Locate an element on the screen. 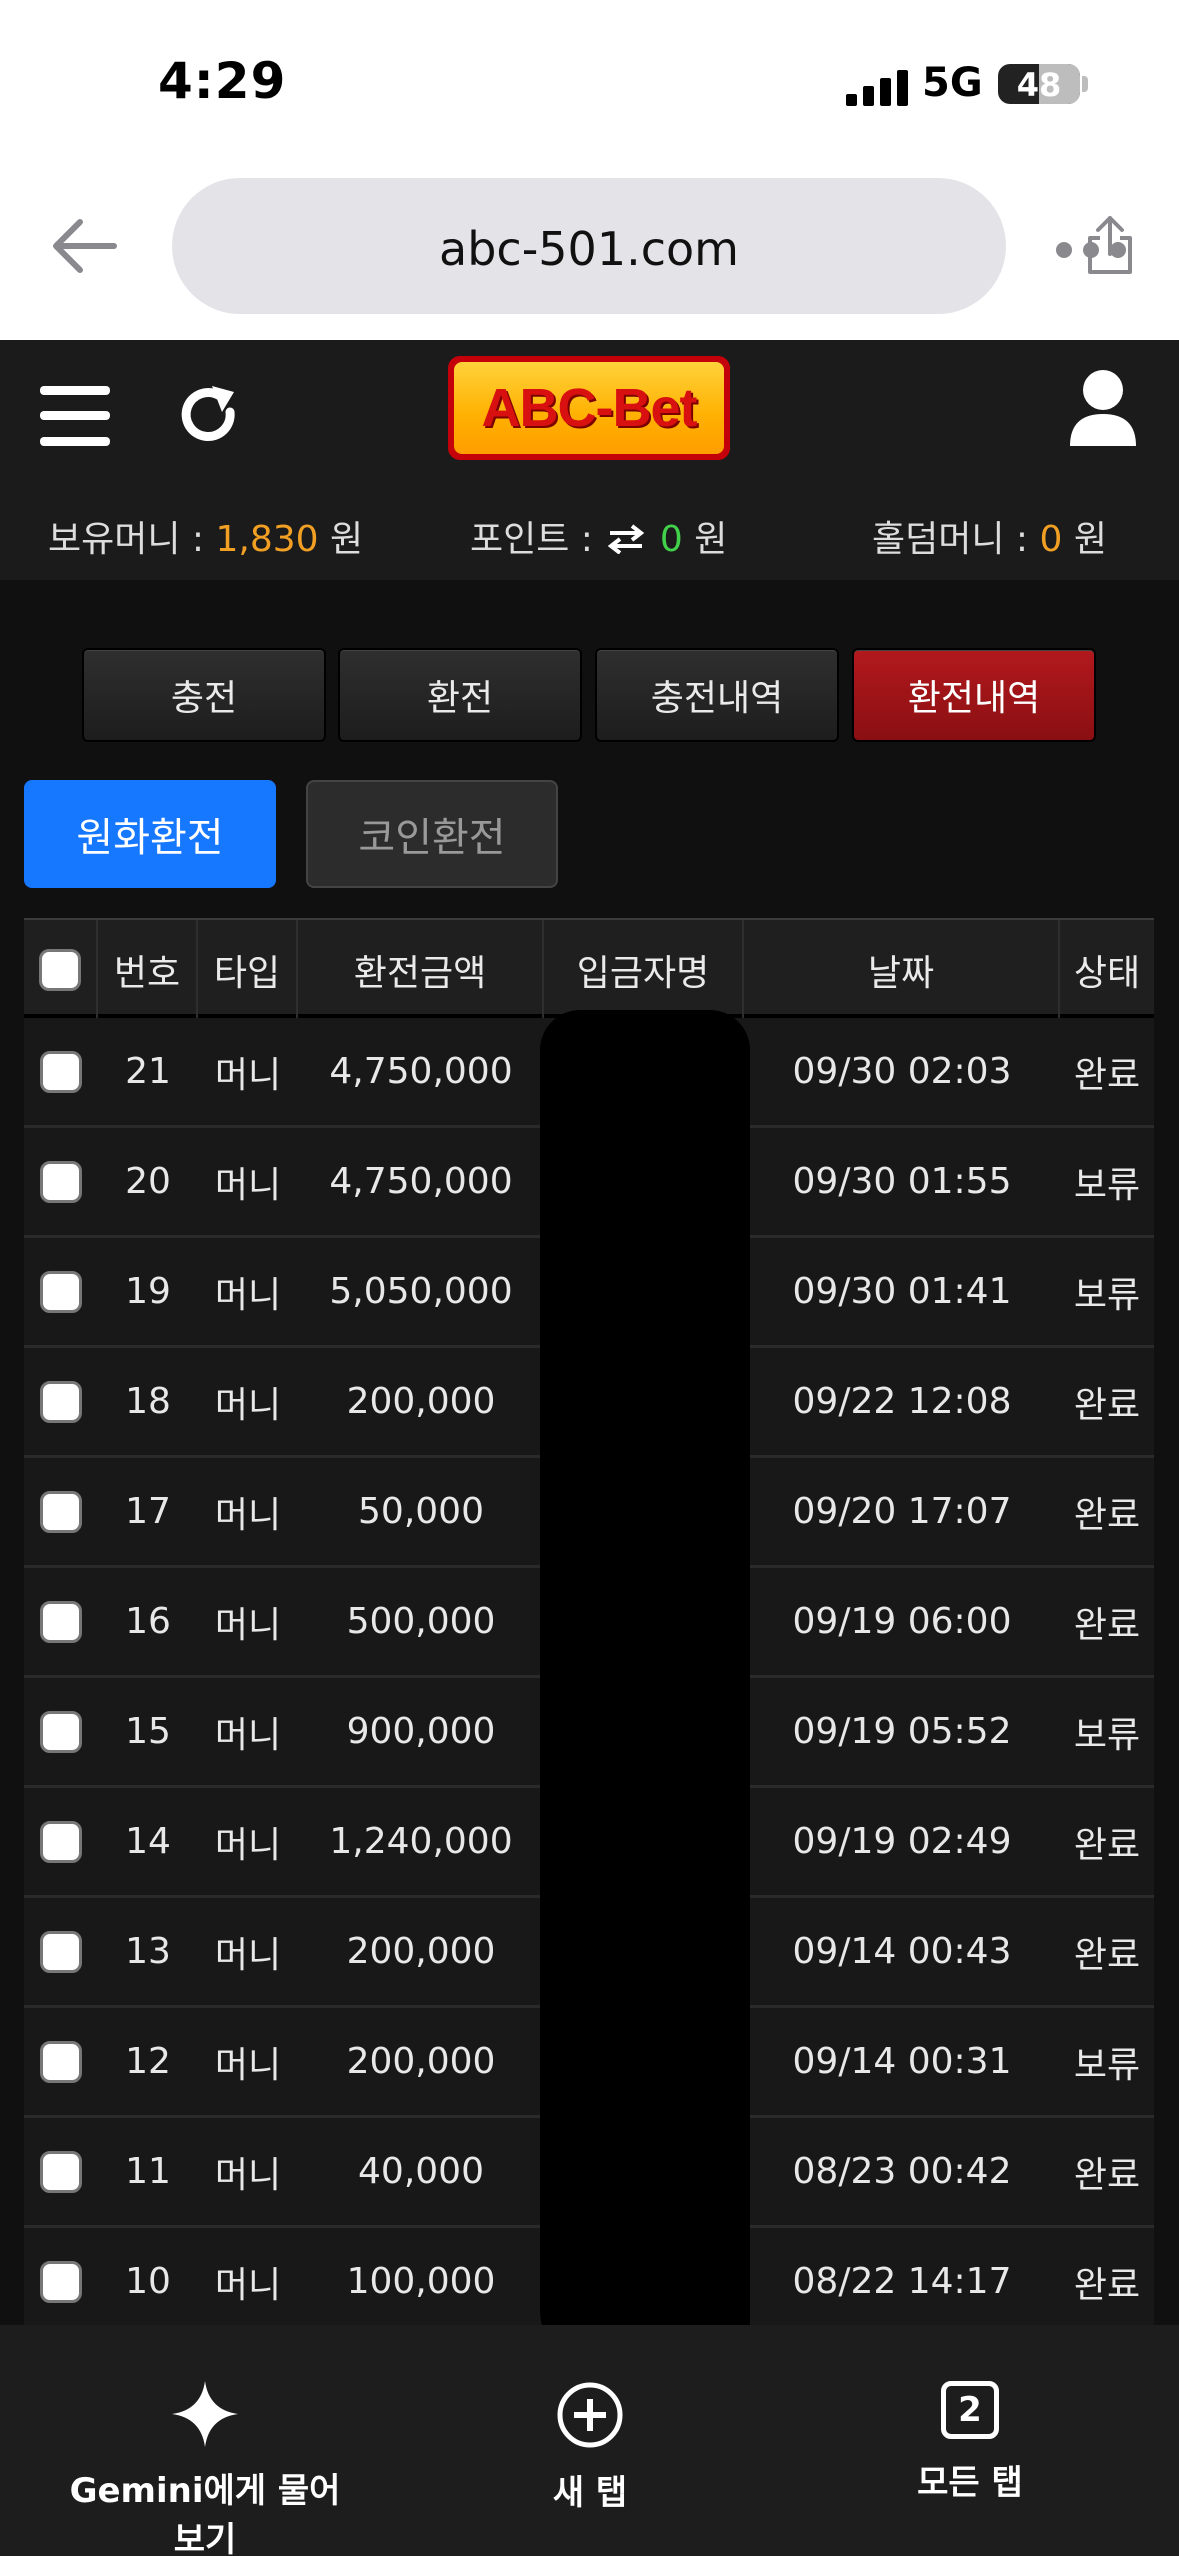 This screenshot has width=1179, height=2556. address-bar: abc-501.com is located at coordinates (652, 246).